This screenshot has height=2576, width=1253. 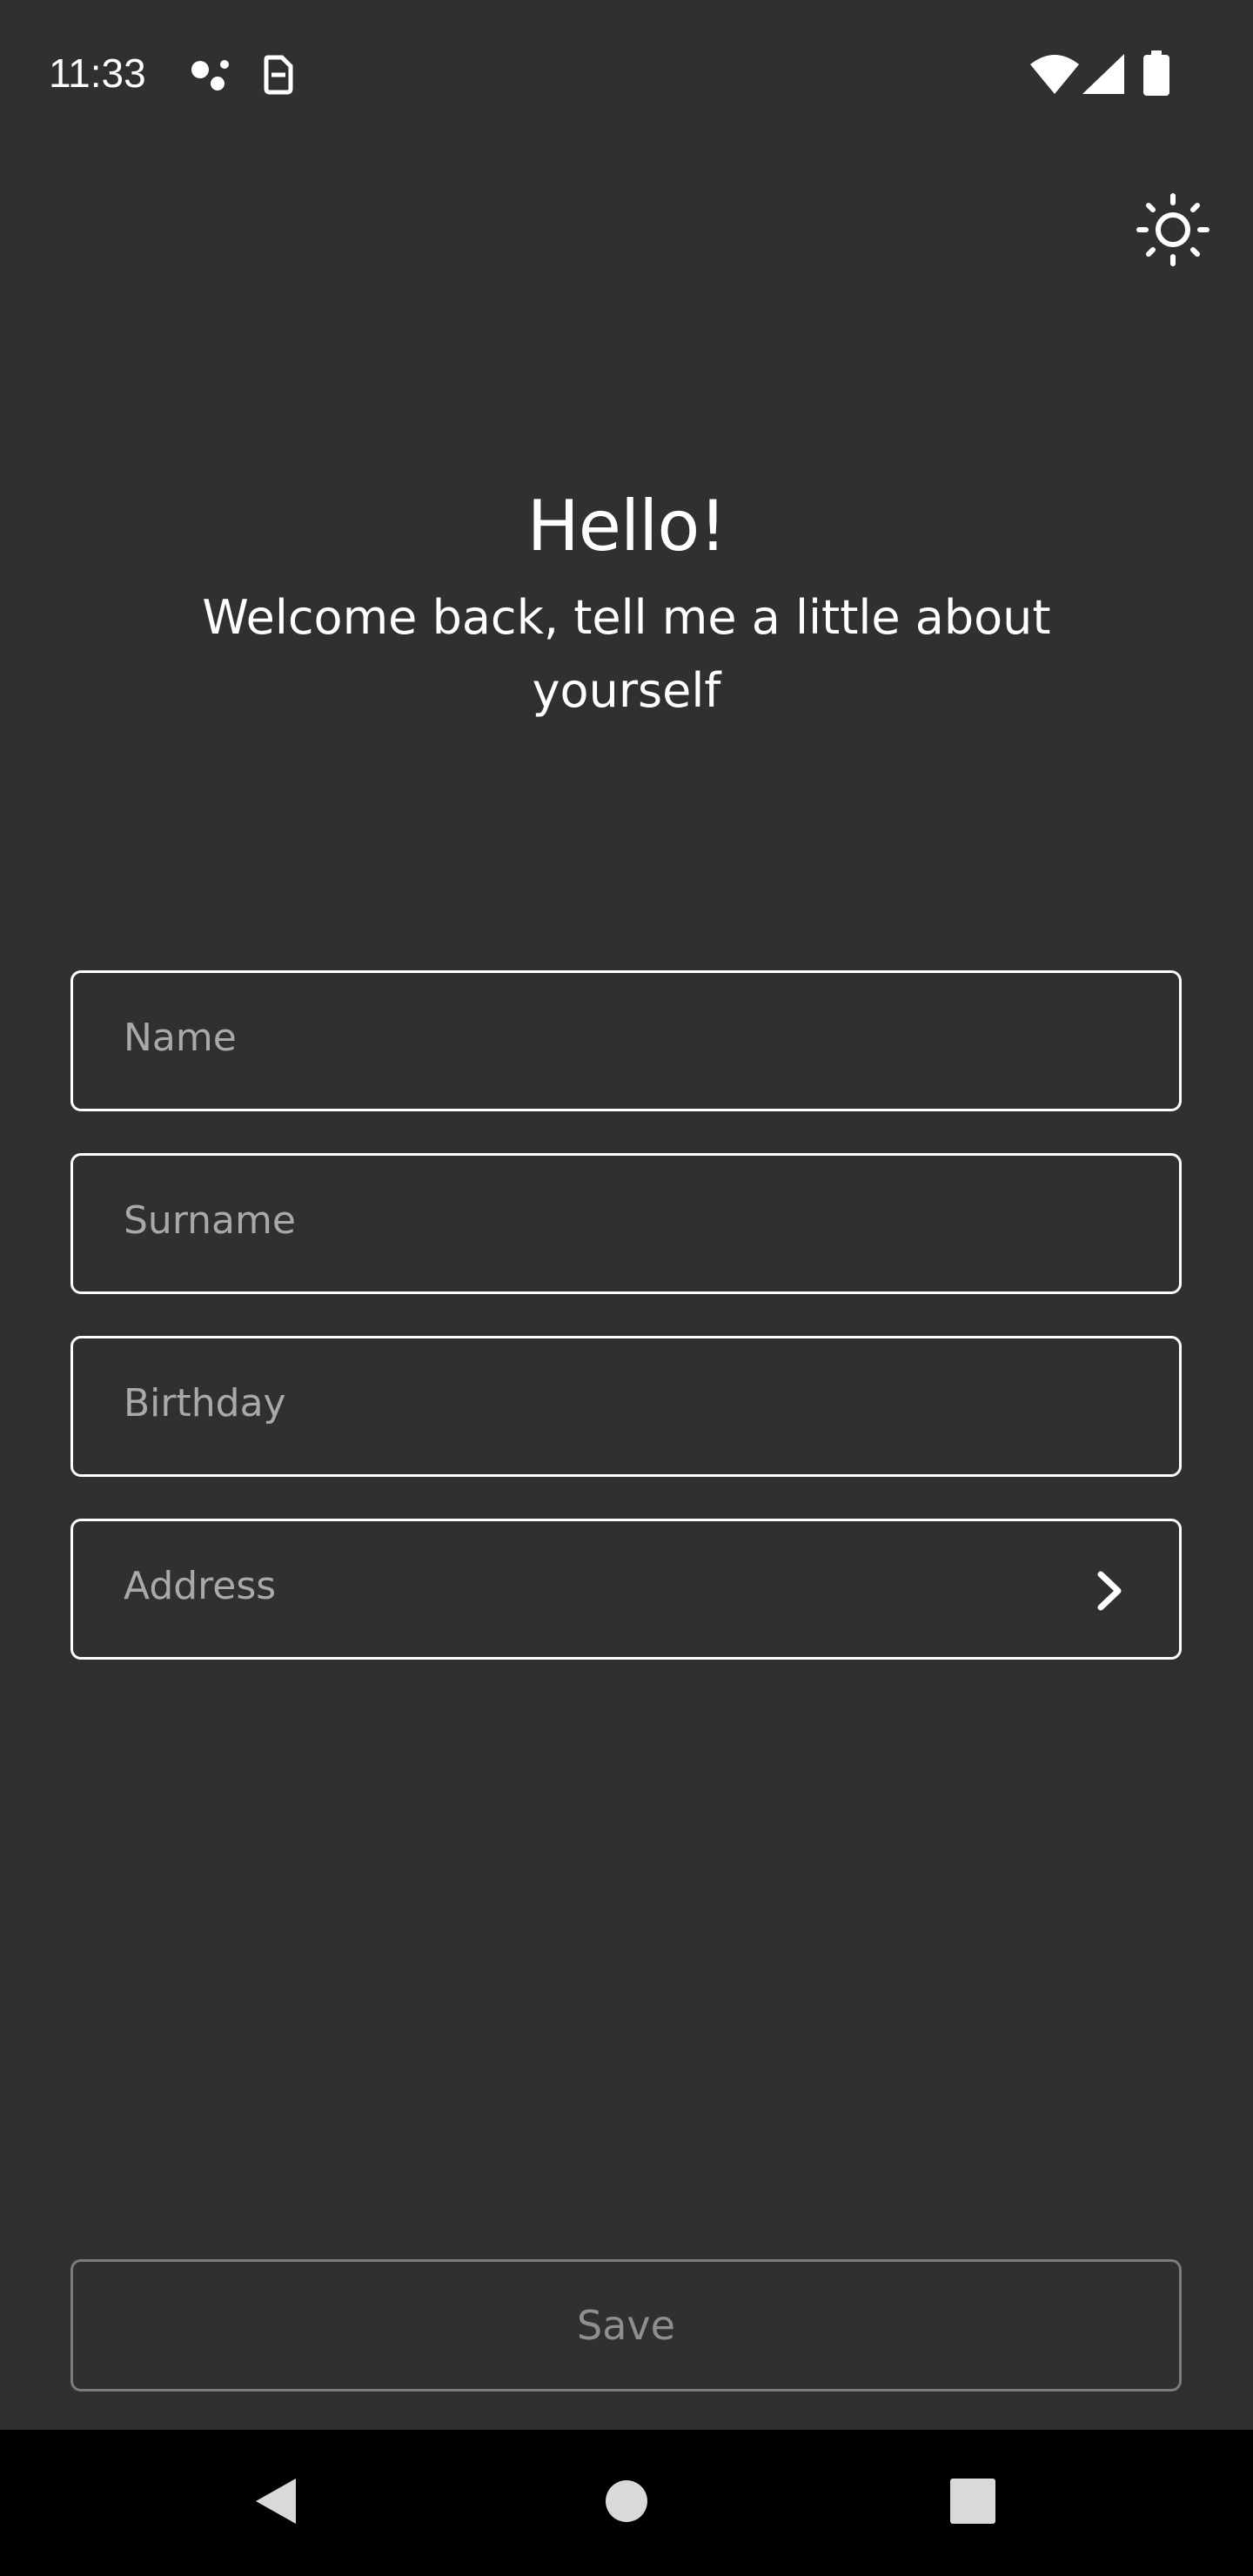 What do you see at coordinates (210, 1221) in the screenshot?
I see `surname-field-placeholder: Surname` at bounding box center [210, 1221].